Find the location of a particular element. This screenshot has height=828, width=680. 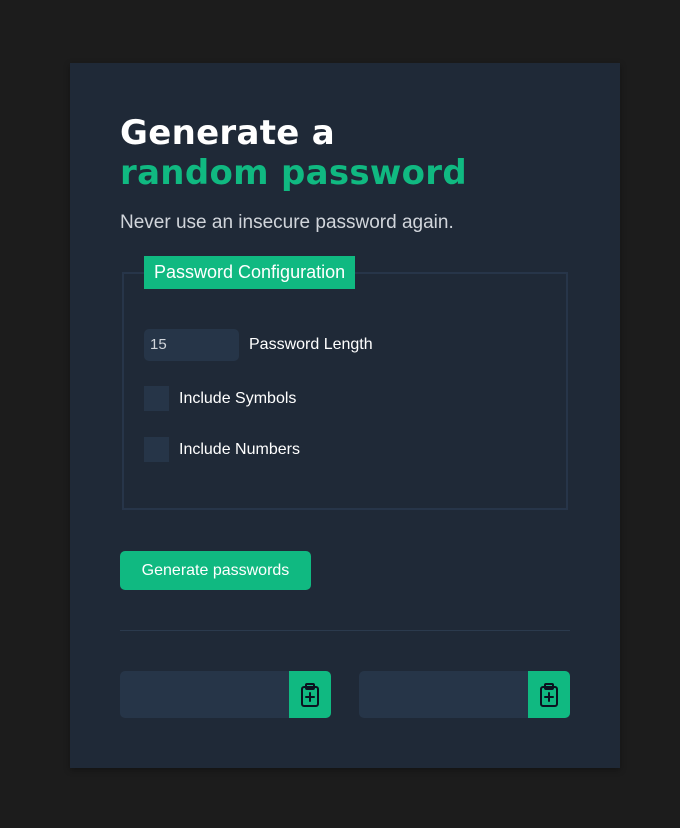

include-symbols-label: Include Symbols is located at coordinates (238, 398).